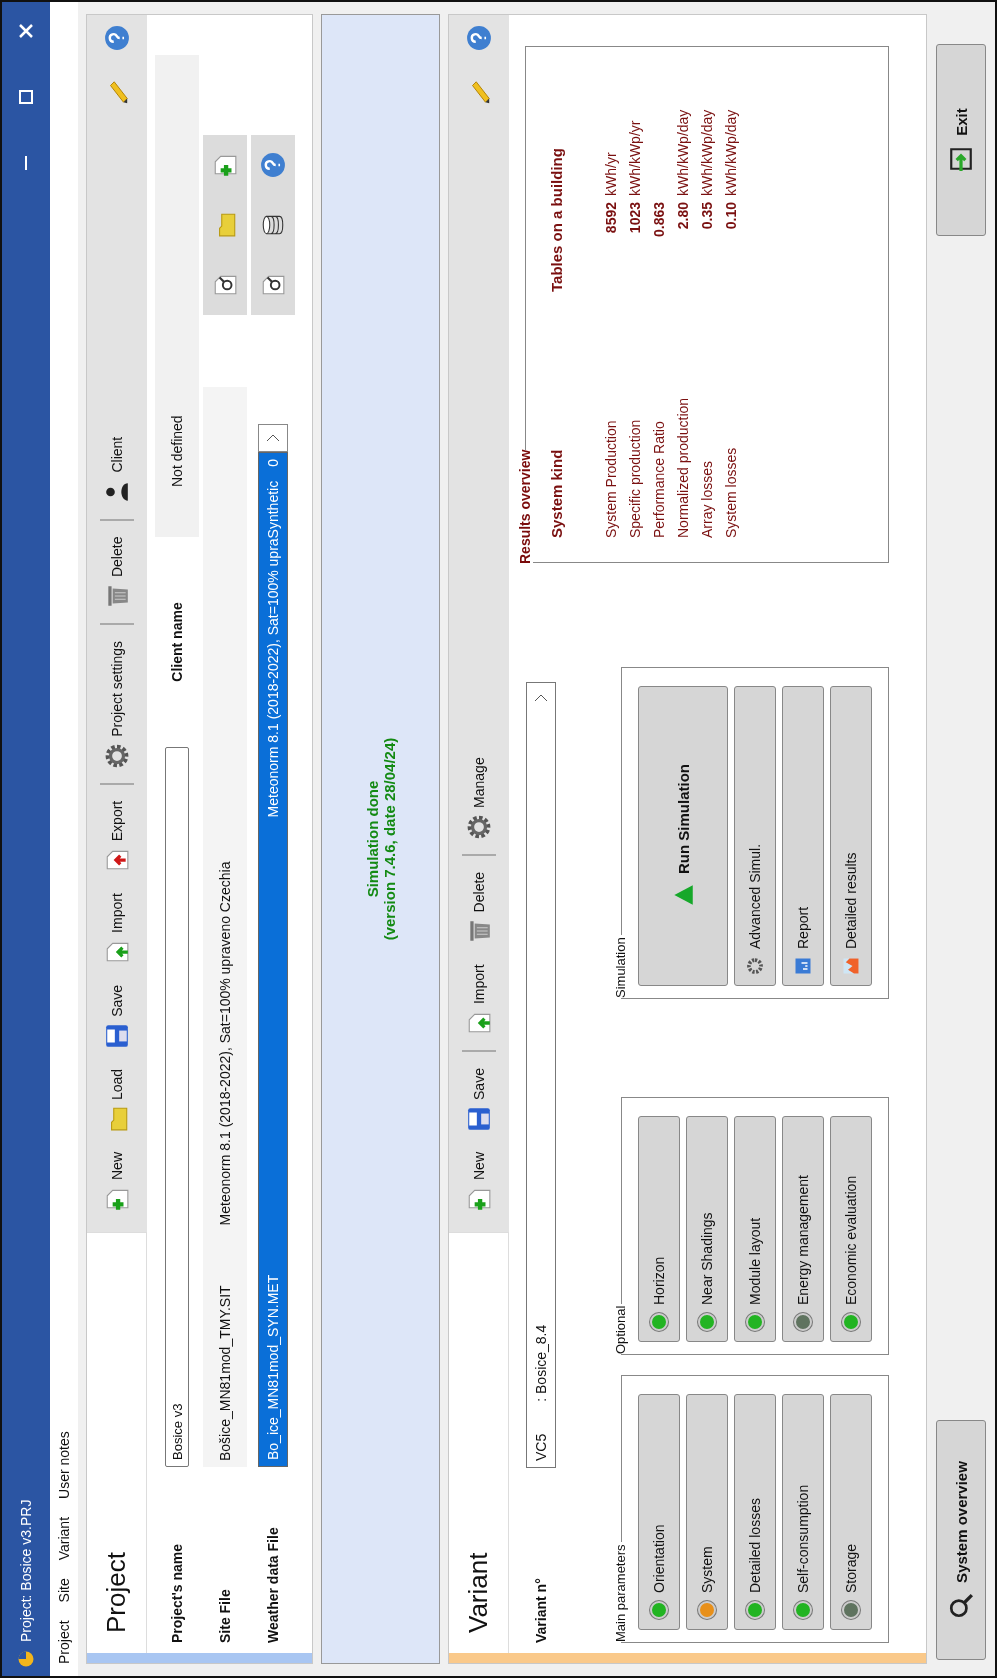 This screenshot has width=997, height=1678. What do you see at coordinates (525, 506) in the screenshot?
I see `group-title: Results overview` at bounding box center [525, 506].